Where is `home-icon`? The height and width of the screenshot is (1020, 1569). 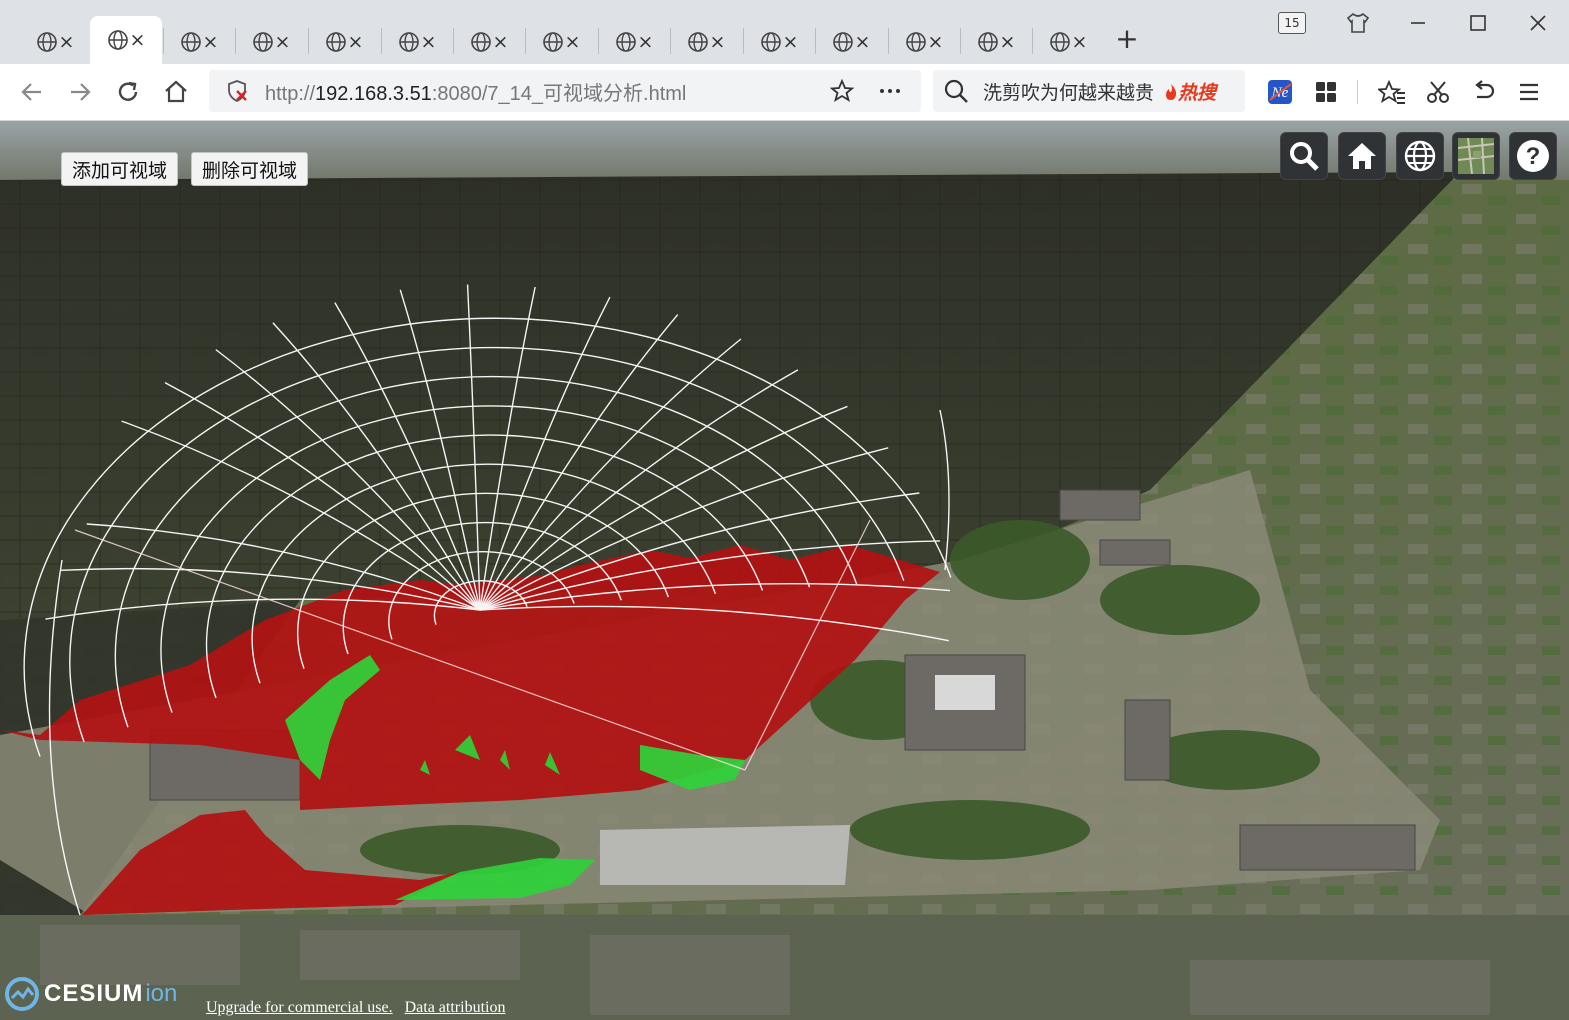
home-icon is located at coordinates (176, 92).